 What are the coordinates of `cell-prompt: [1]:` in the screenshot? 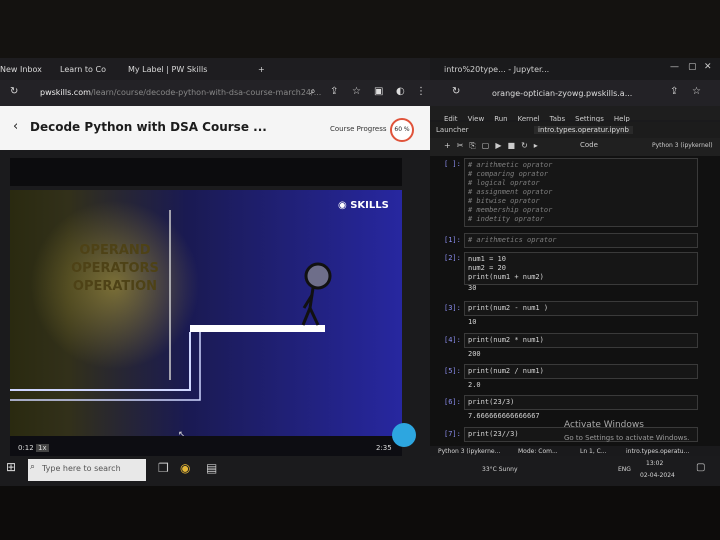 It's located at (452, 240).